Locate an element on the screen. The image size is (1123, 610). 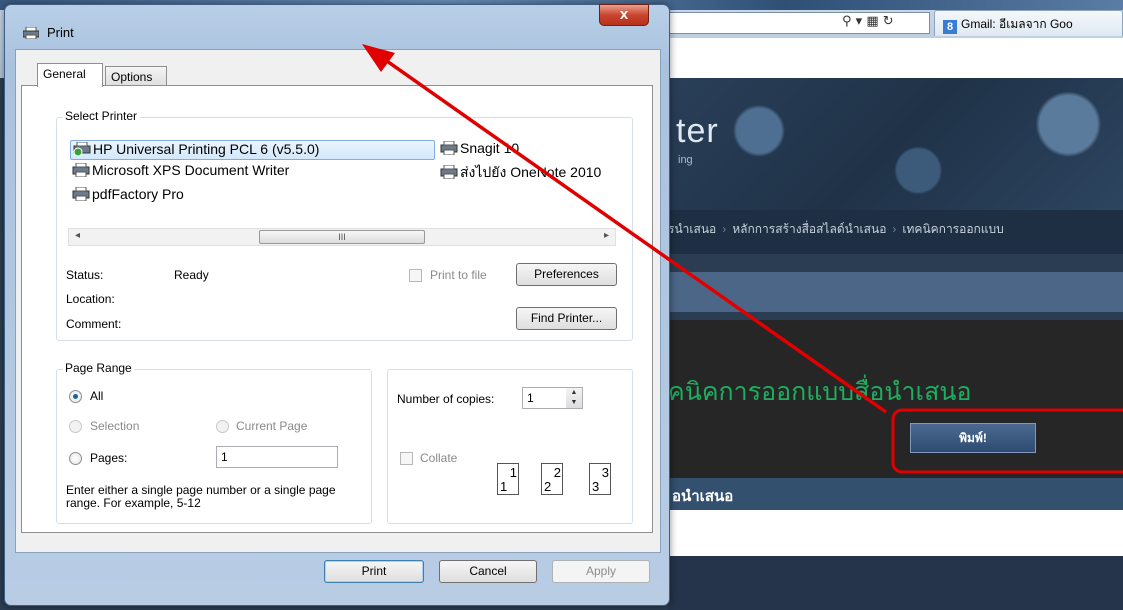
printer-name: pdfFactory Pro is located at coordinates (138, 194).